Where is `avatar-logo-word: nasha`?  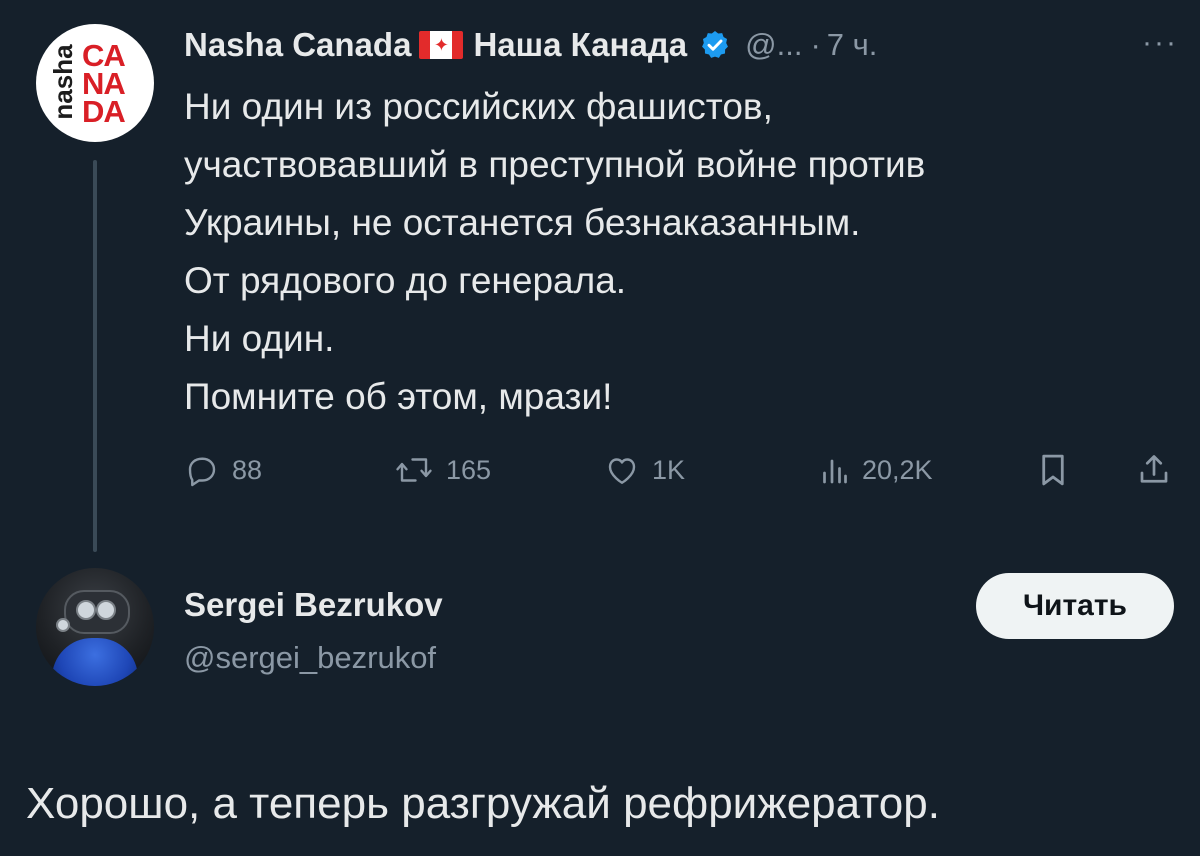
avatar-logo-word: nasha is located at coordinates (63, 82).